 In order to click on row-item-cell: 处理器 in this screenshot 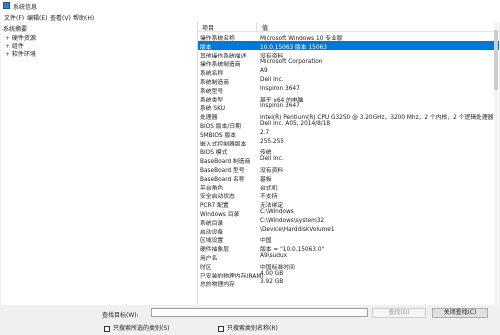, I will do `click(209, 117)`.